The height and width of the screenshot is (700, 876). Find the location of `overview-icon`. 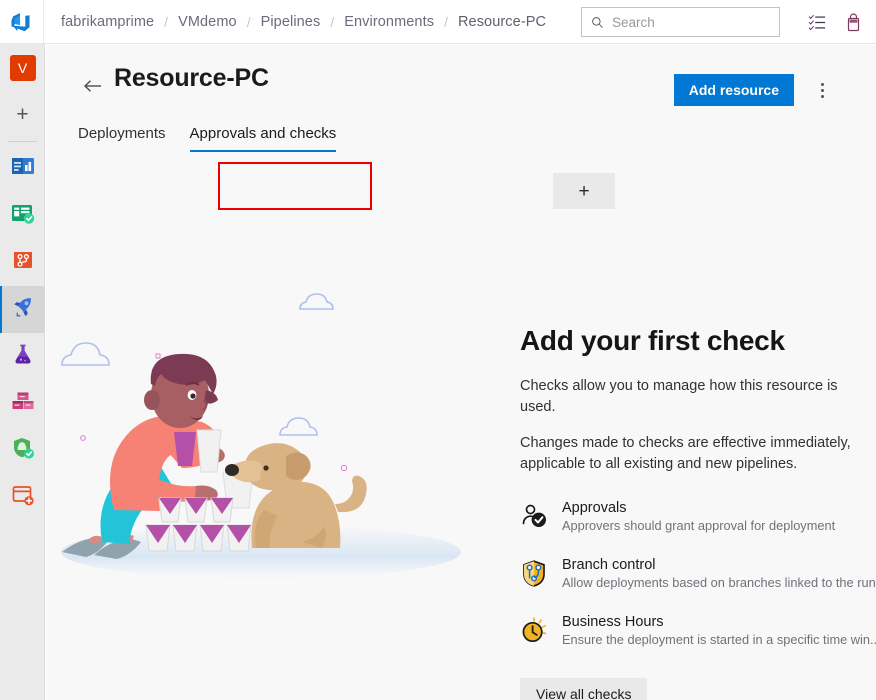

overview-icon is located at coordinates (23, 168).